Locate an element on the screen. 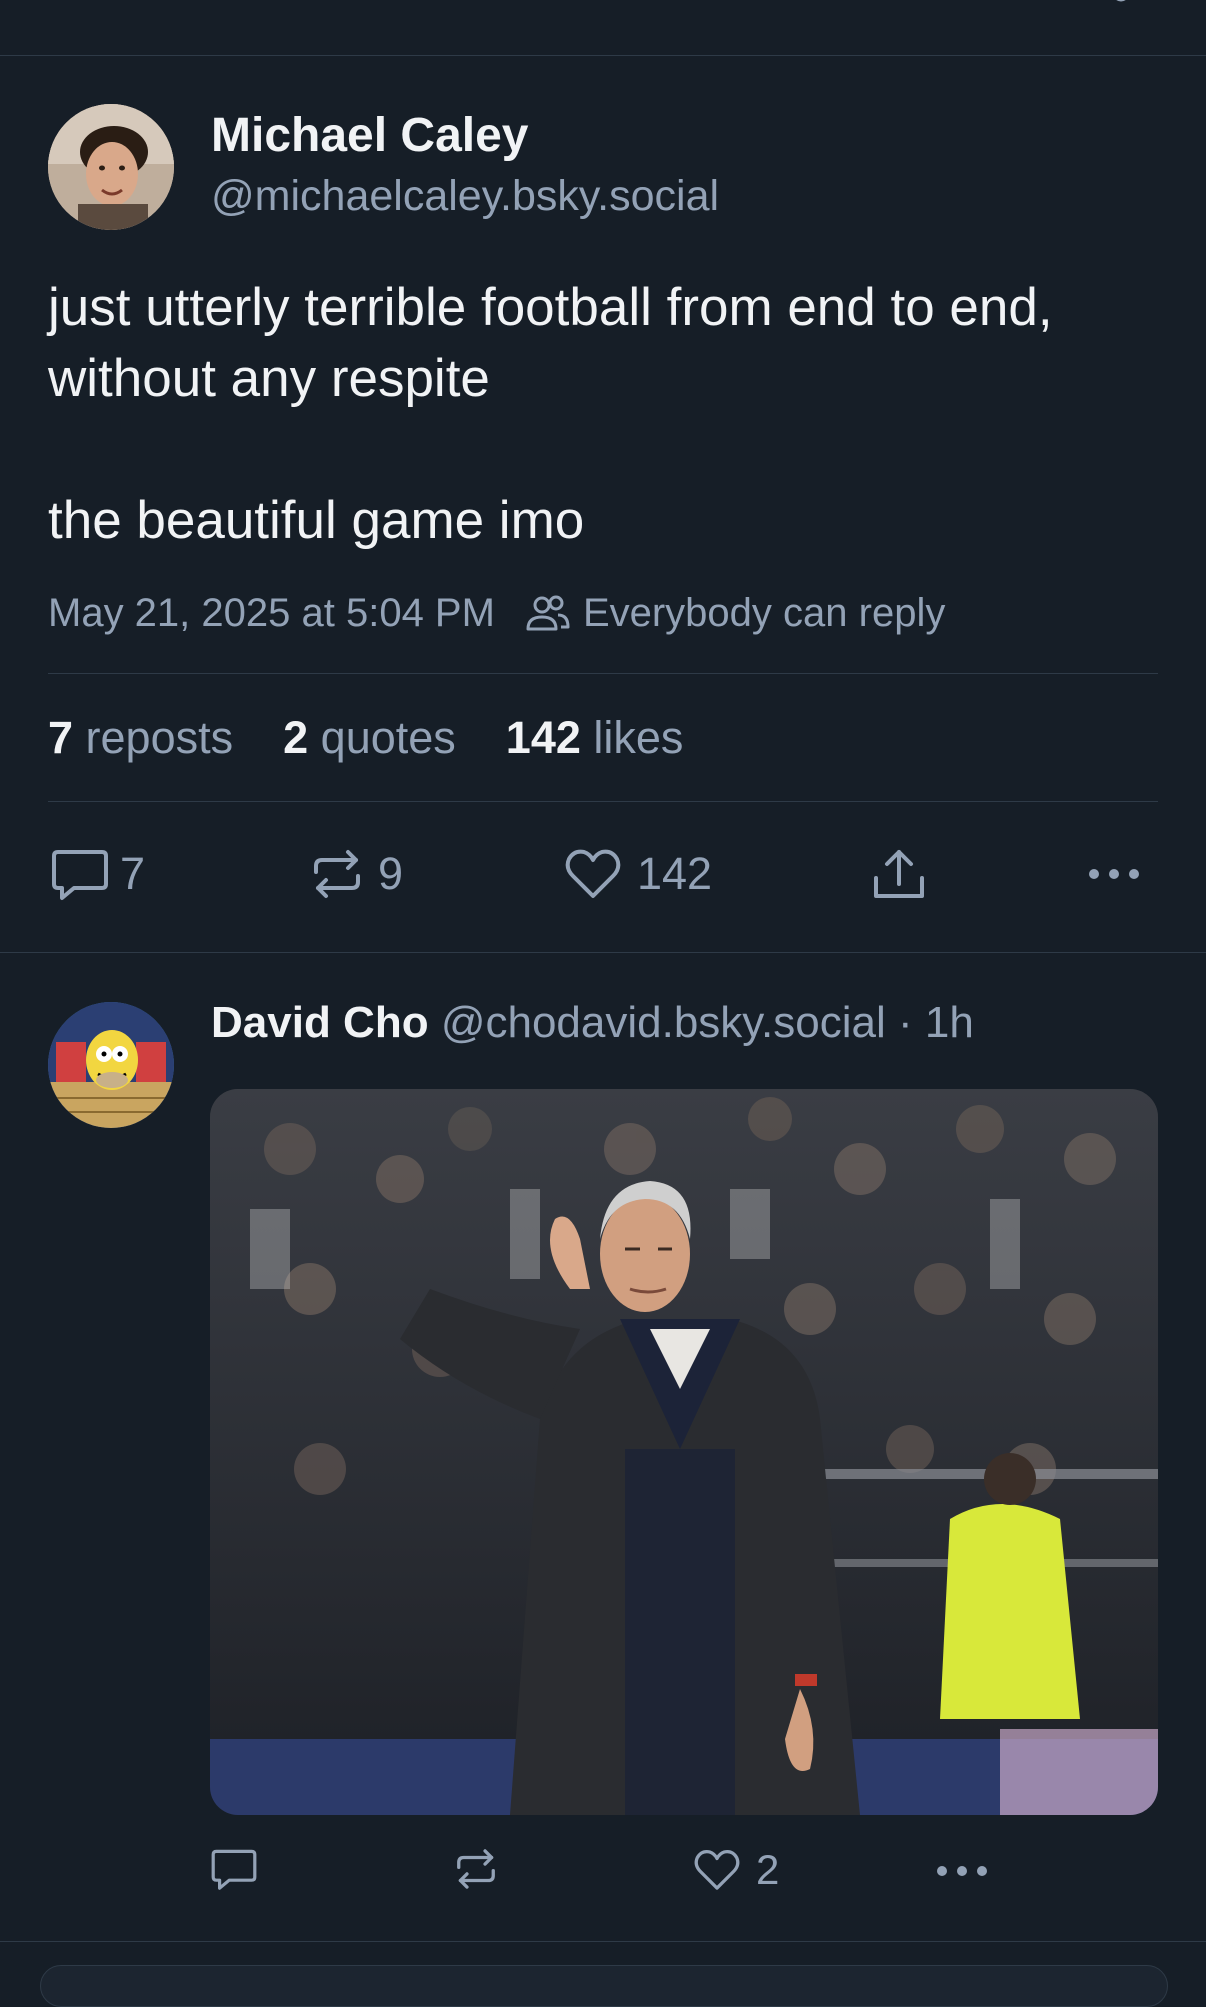 The image size is (1206, 2007). more-button is located at coordinates (1114, 874).